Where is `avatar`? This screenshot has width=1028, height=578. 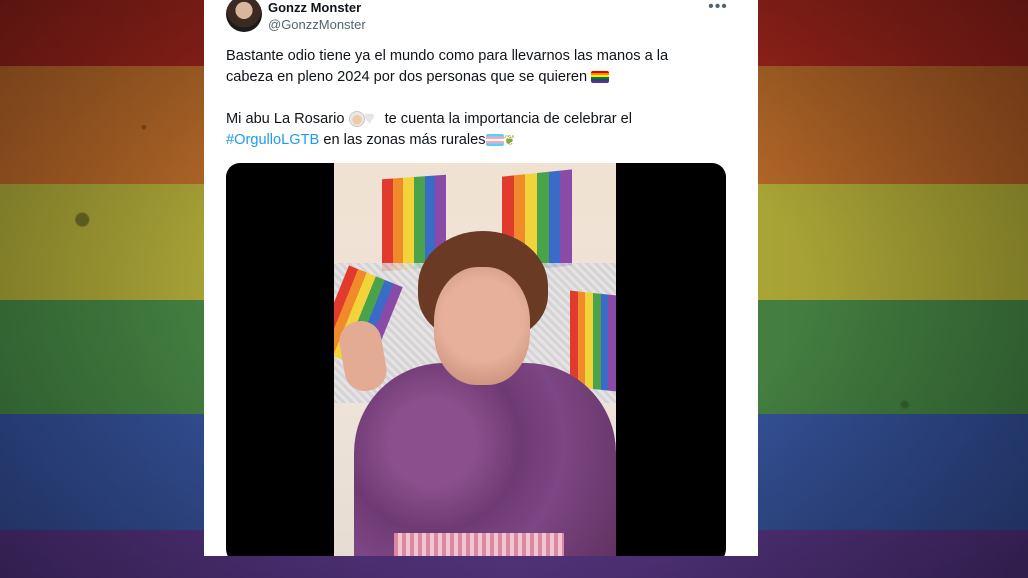
avatar is located at coordinates (244, 16).